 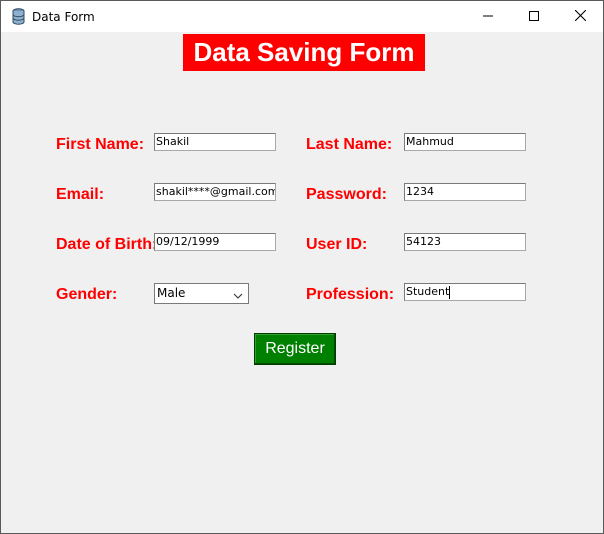 What do you see at coordinates (337, 244) in the screenshot?
I see `user-id-label: User ID:` at bounding box center [337, 244].